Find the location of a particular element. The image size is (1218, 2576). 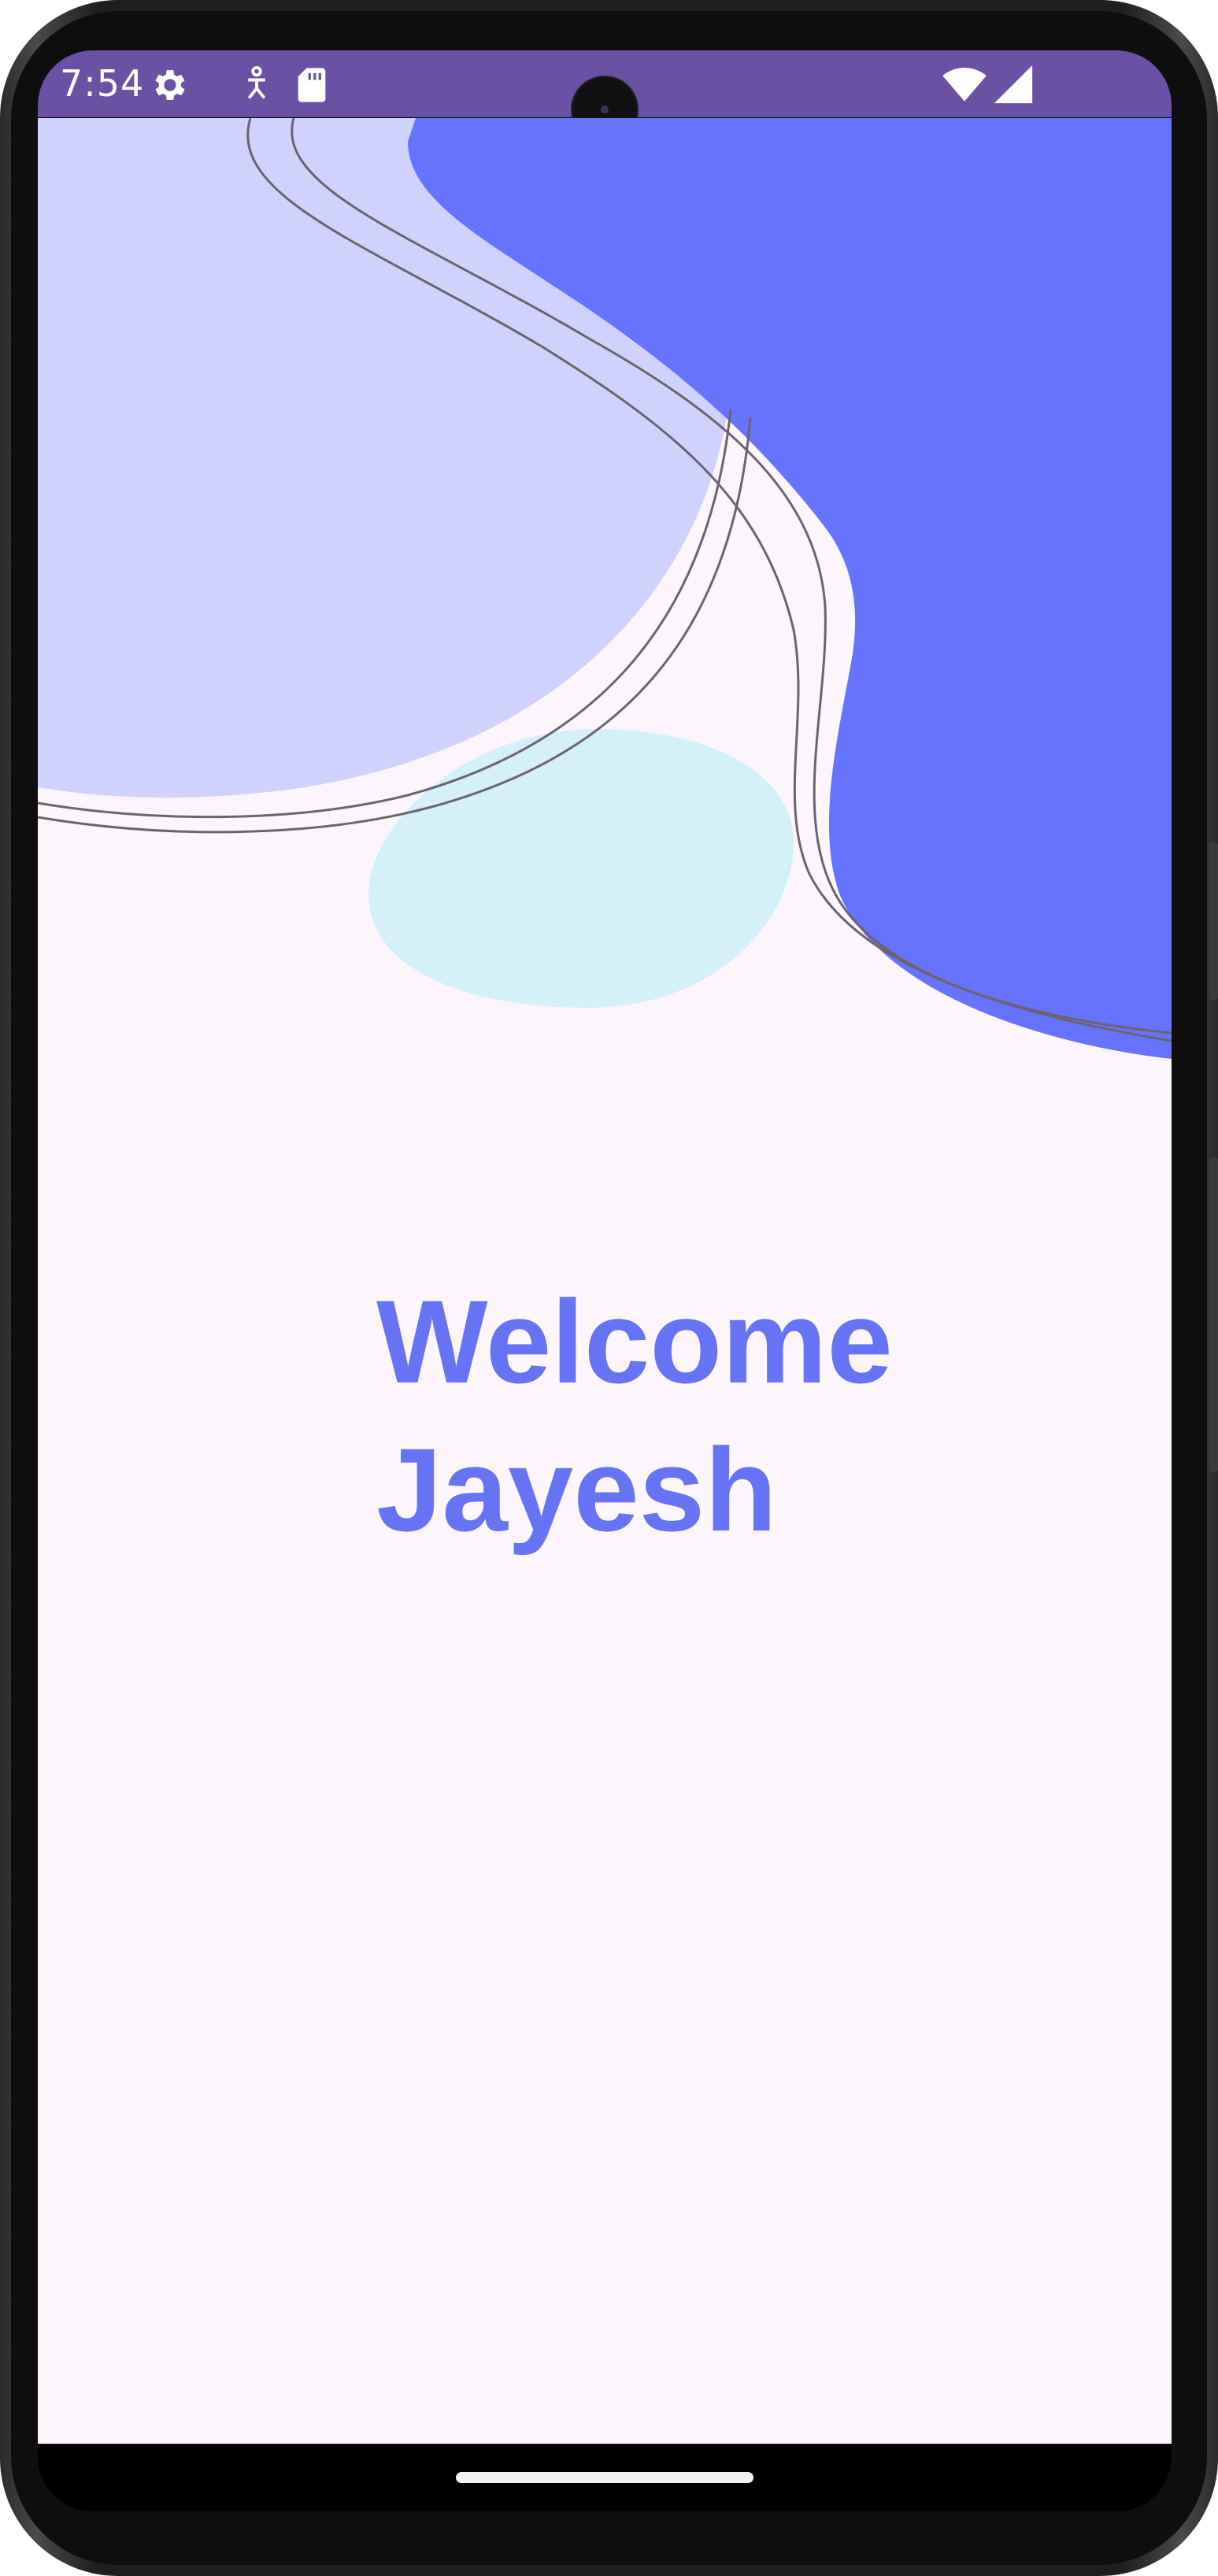

welcome-heading: Welcome Jayesh is located at coordinates (730, 1416).